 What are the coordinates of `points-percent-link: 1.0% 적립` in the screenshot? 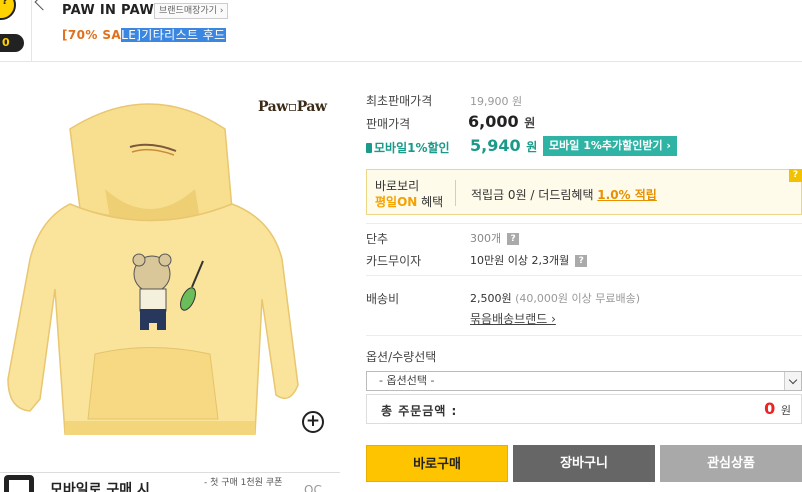 It's located at (627, 195).